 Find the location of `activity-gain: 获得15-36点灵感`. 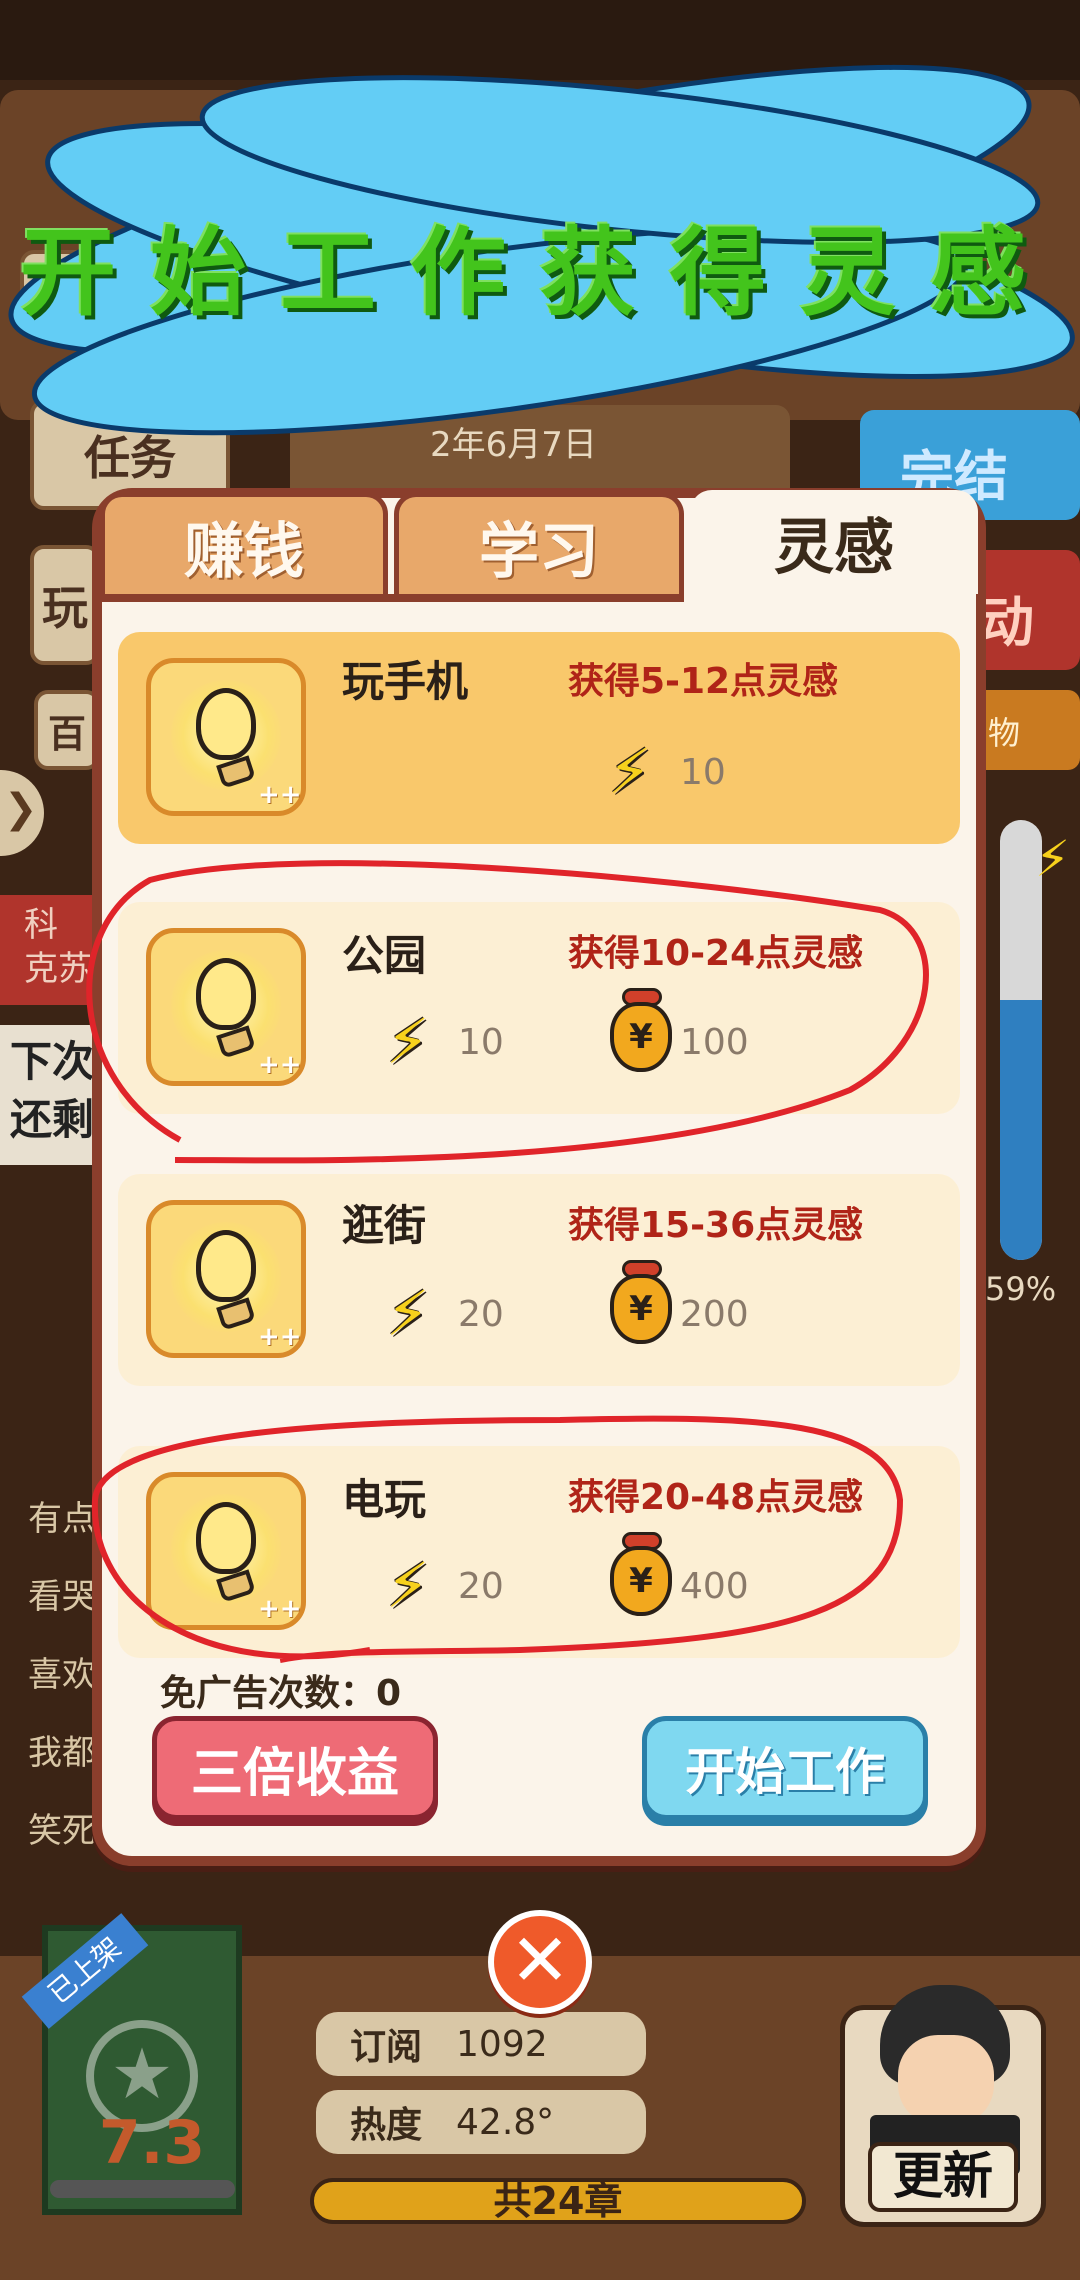

activity-gain: 获得15-36点灵感 is located at coordinates (716, 1225).